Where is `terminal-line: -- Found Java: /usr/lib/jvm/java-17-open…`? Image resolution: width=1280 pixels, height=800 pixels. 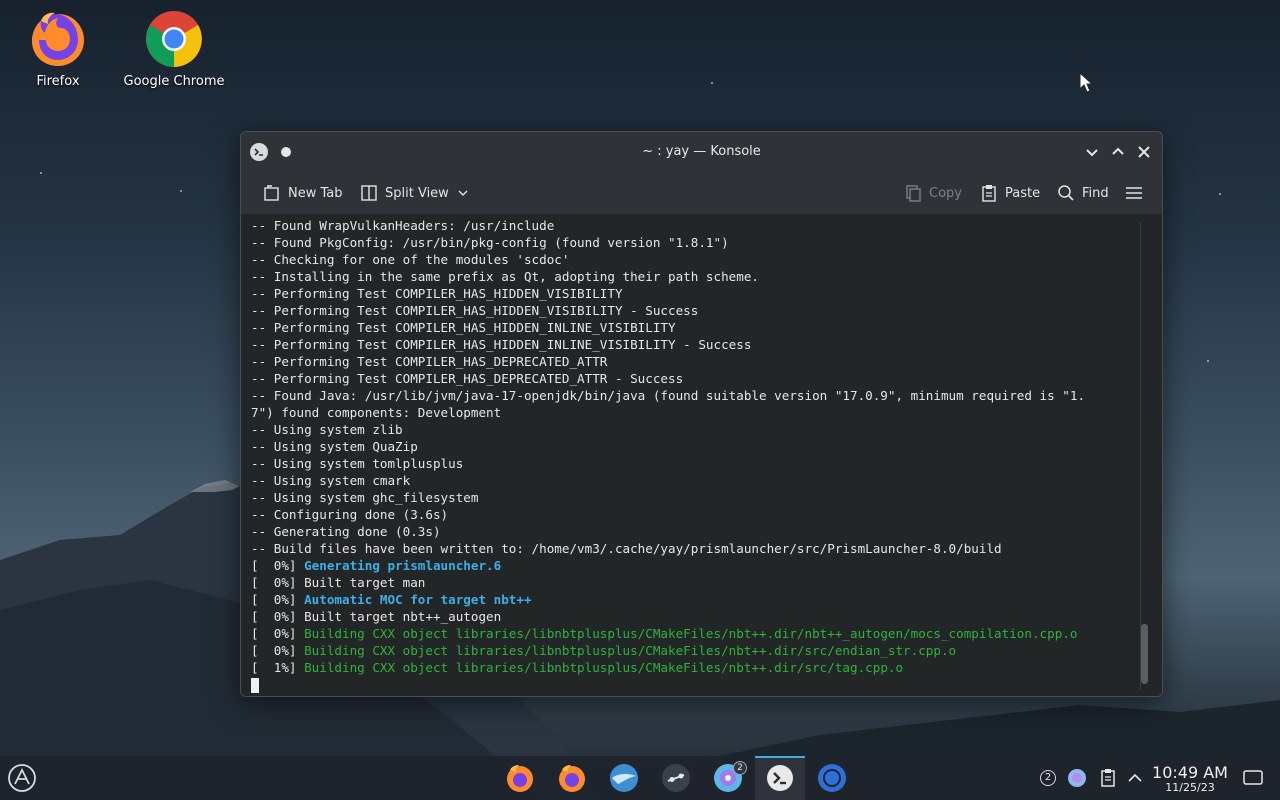
terminal-line: -- Found Java: /usr/lib/jvm/java-17-open… is located at coordinates (706, 395).